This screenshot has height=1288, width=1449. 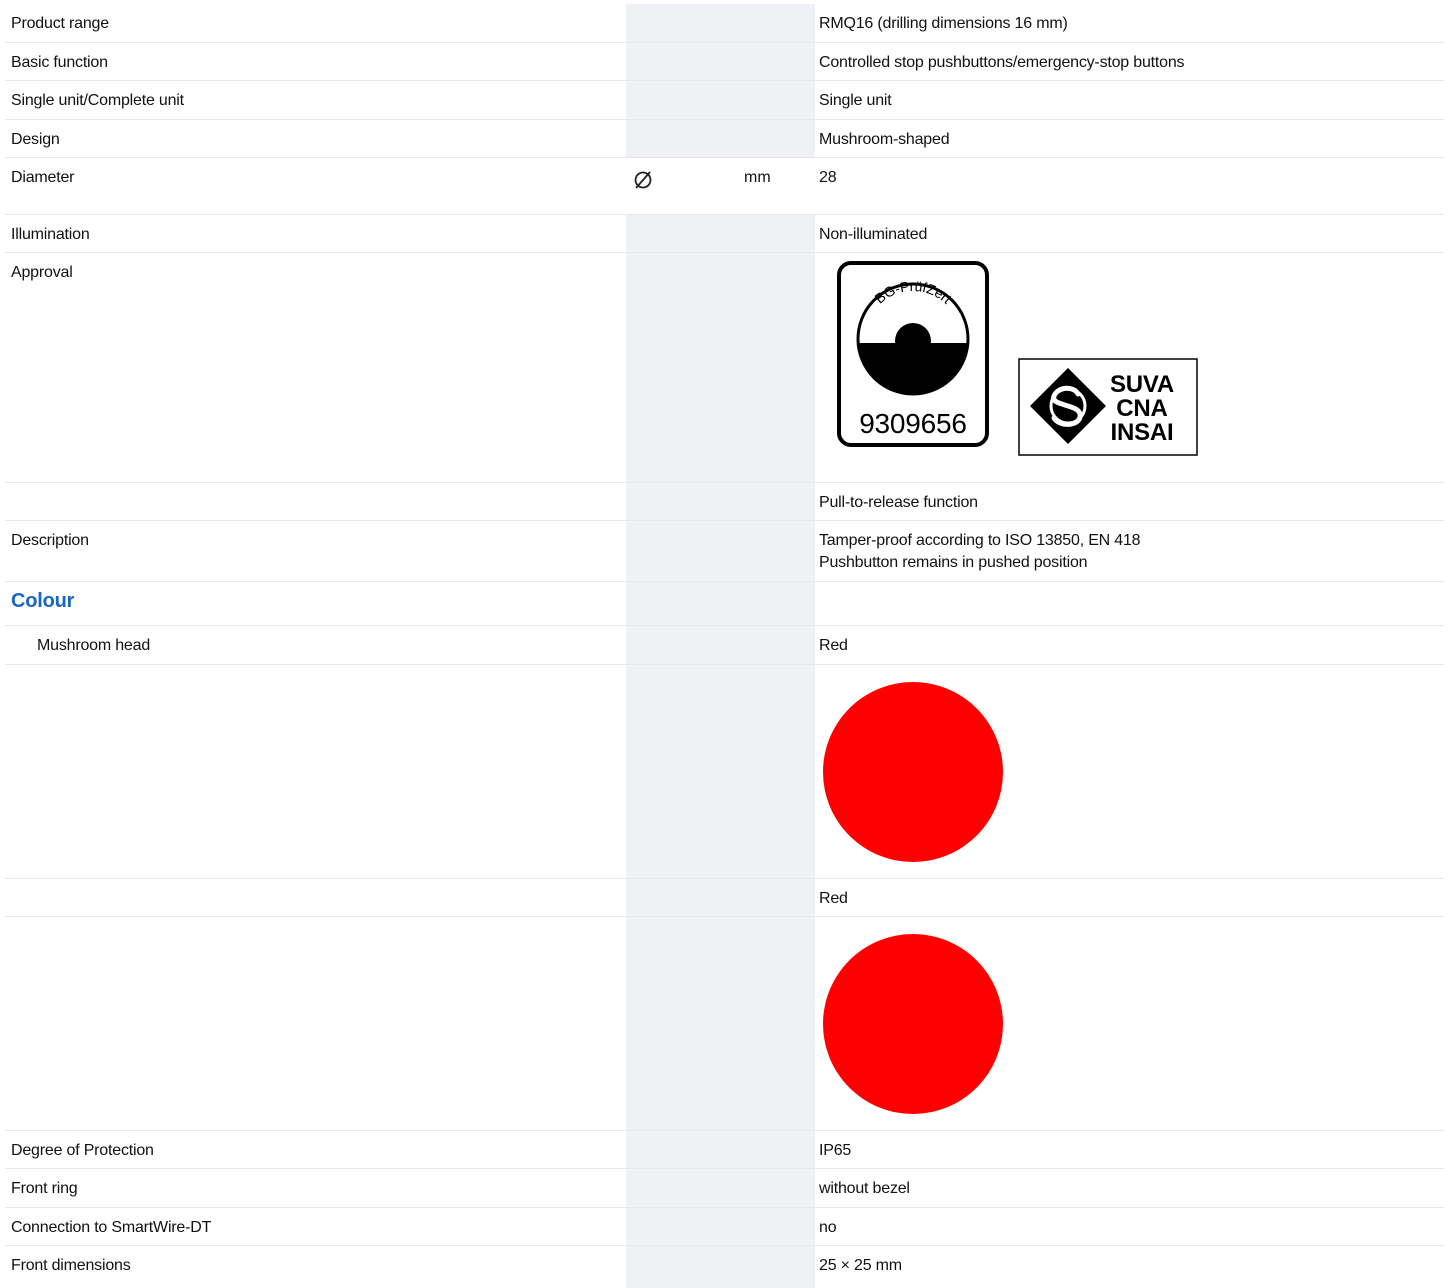 What do you see at coordinates (757, 177) in the screenshot?
I see `unit-label: mm` at bounding box center [757, 177].